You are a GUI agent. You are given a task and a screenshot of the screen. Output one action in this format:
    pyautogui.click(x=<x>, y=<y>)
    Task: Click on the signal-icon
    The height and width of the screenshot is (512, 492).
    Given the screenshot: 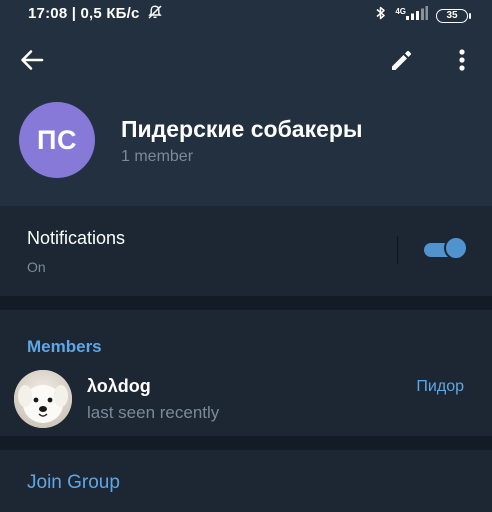 What is the action you would take?
    pyautogui.click(x=417, y=15)
    